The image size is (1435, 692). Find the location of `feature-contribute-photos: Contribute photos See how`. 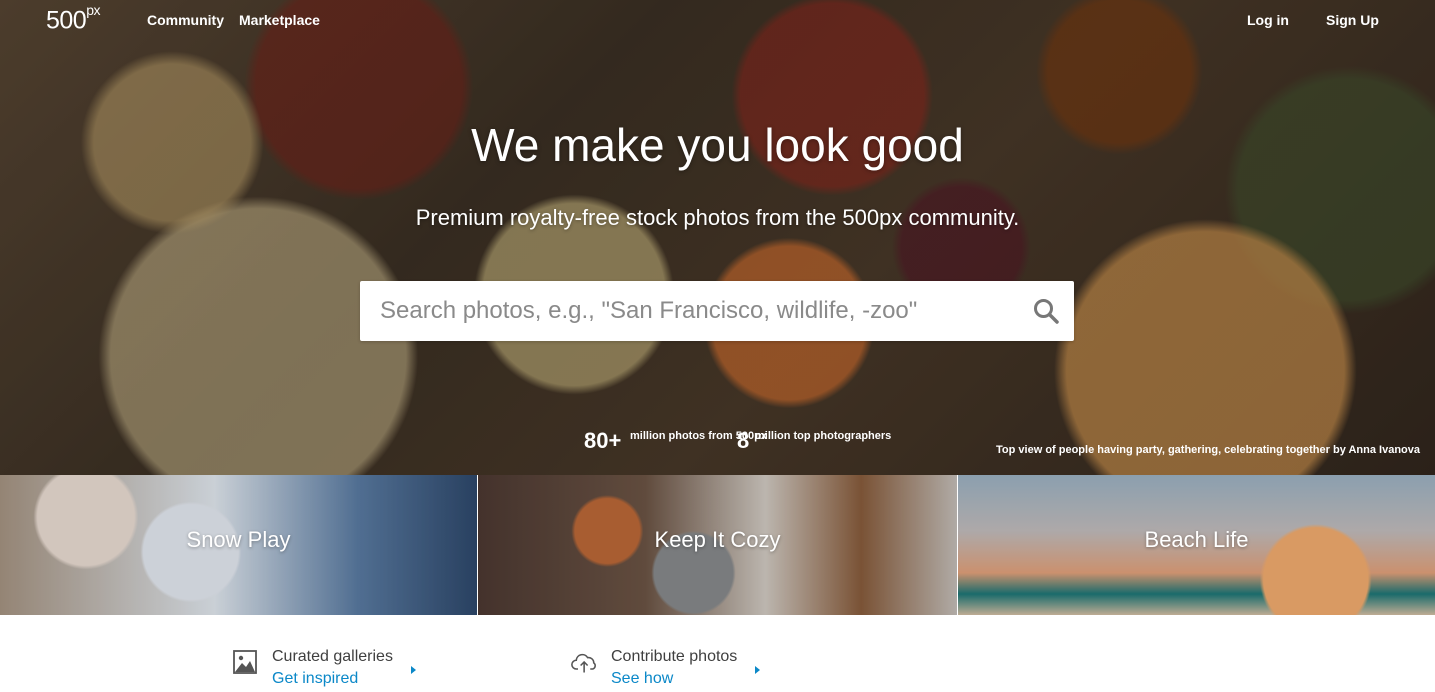

feature-contribute-photos: Contribute photos See how is located at coordinates (668, 668).